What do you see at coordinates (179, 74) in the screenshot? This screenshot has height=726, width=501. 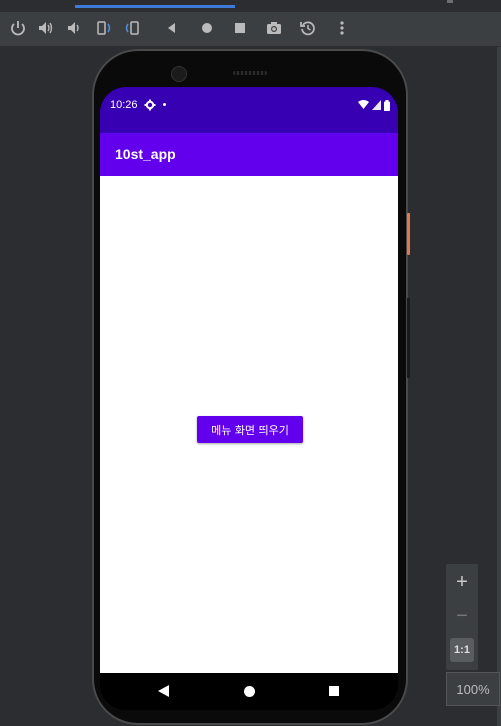 I see `front-camera` at bounding box center [179, 74].